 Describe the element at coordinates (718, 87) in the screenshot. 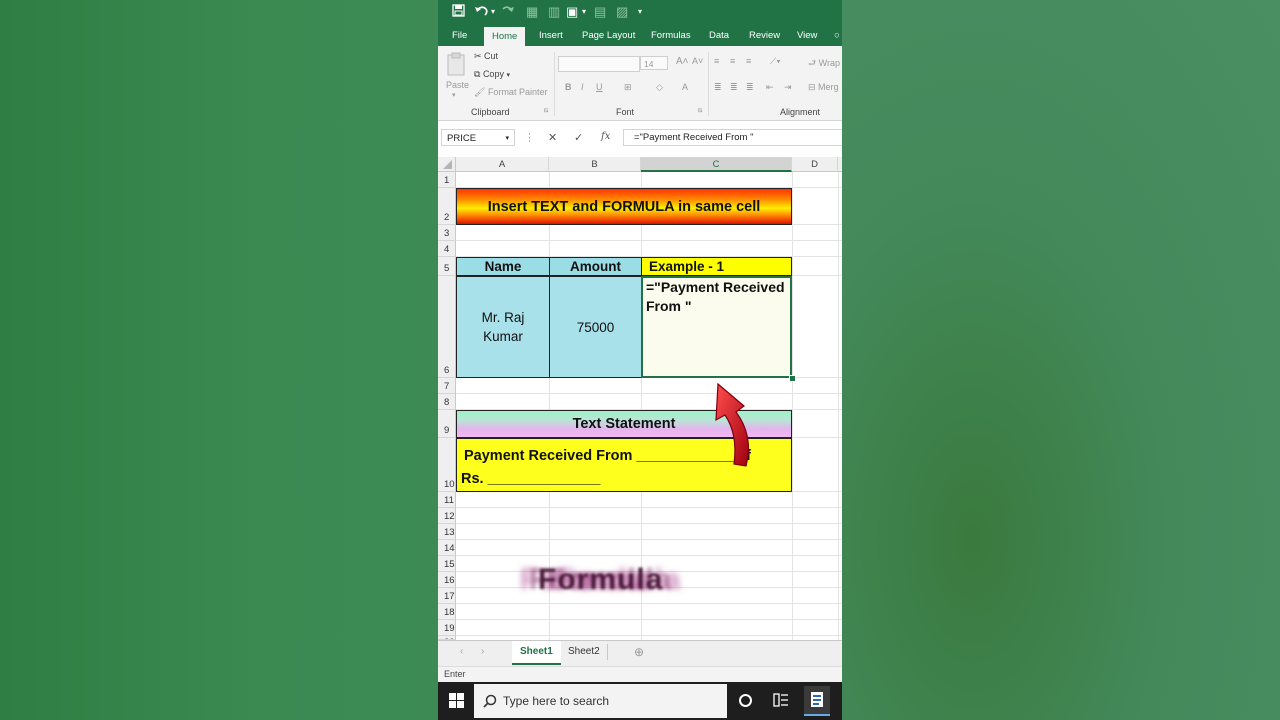

I see `align-left-icon: ≣` at that location.